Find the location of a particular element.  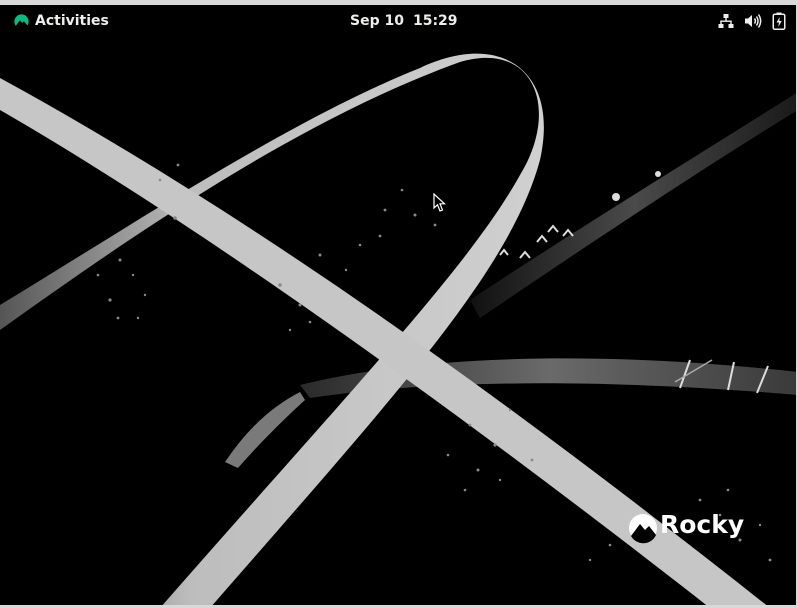

volume-icon is located at coordinates (753, 21).